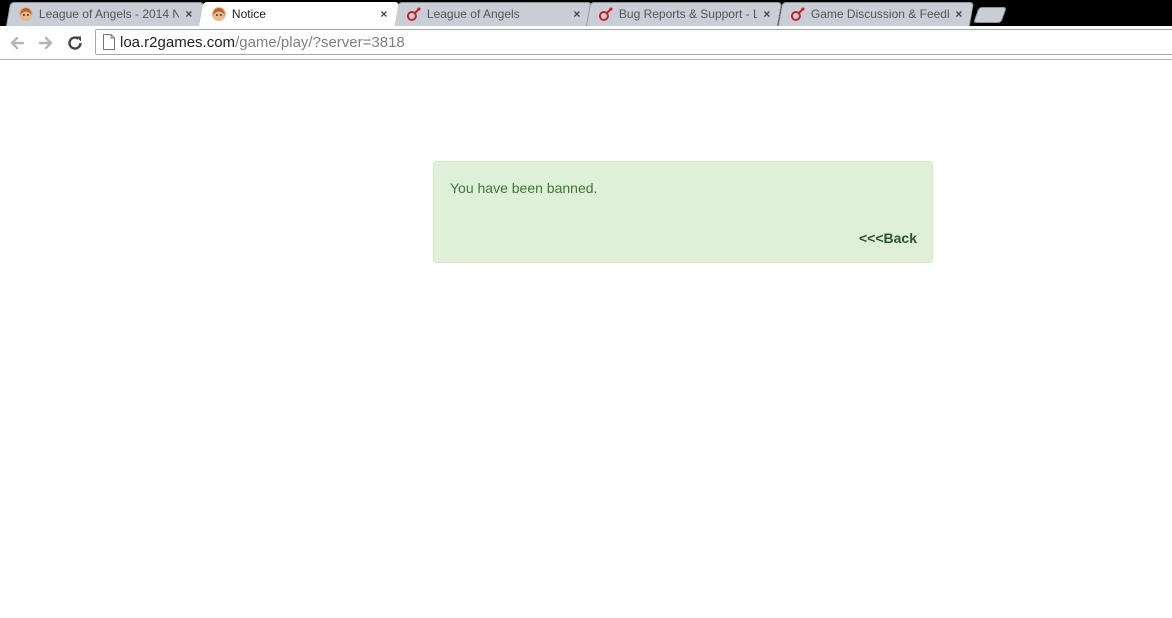  Describe the element at coordinates (879, 14) in the screenshot. I see `tab-title: Game Discussion & Feedb` at that location.